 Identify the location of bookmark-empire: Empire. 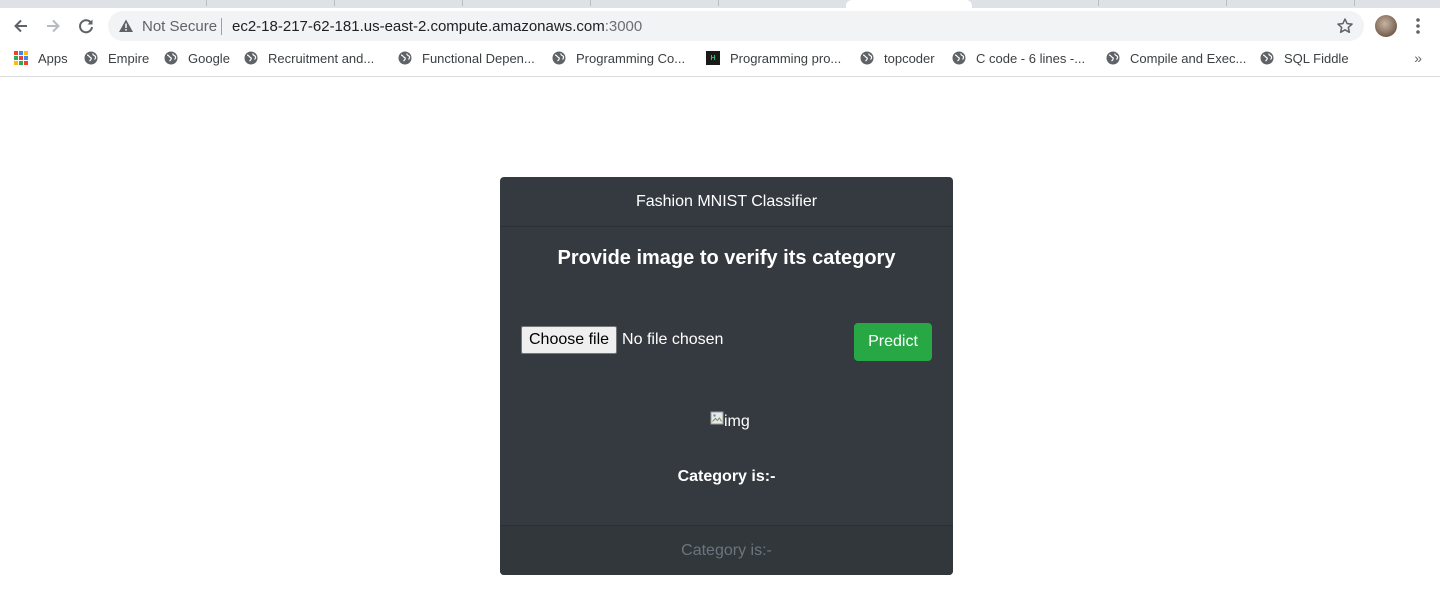
(116, 58).